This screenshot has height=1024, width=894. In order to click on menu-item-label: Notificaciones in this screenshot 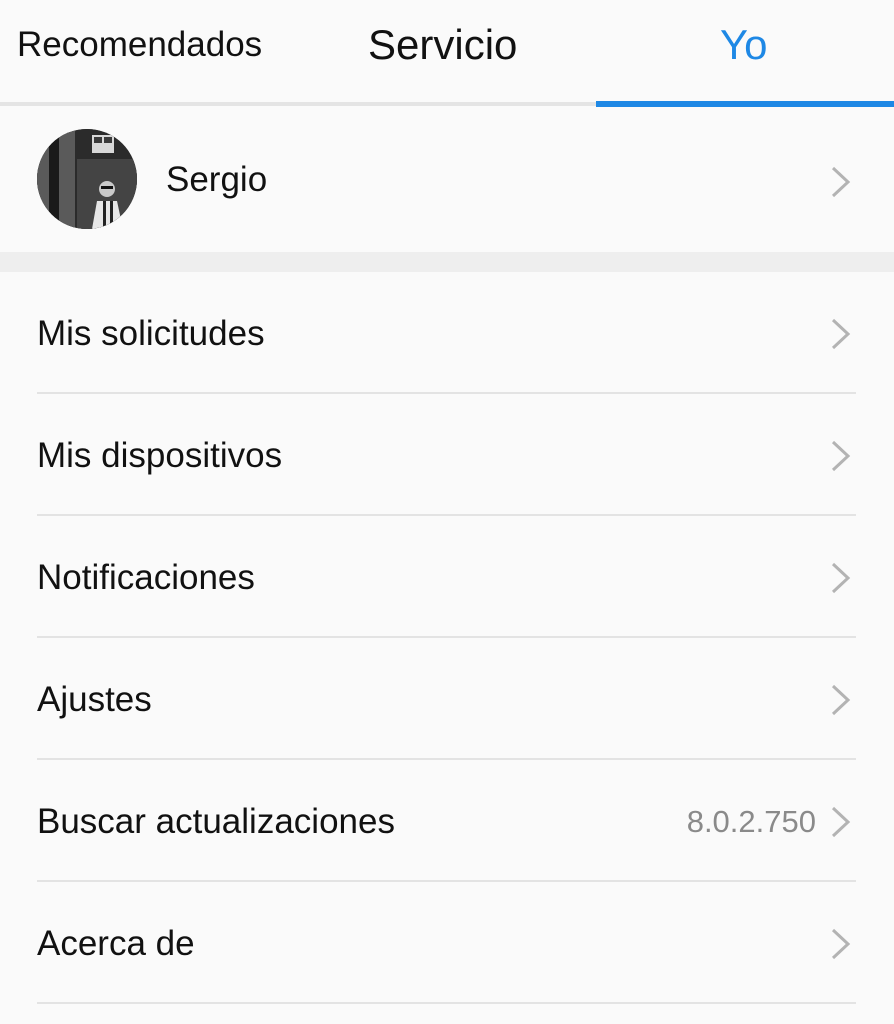, I will do `click(146, 577)`.